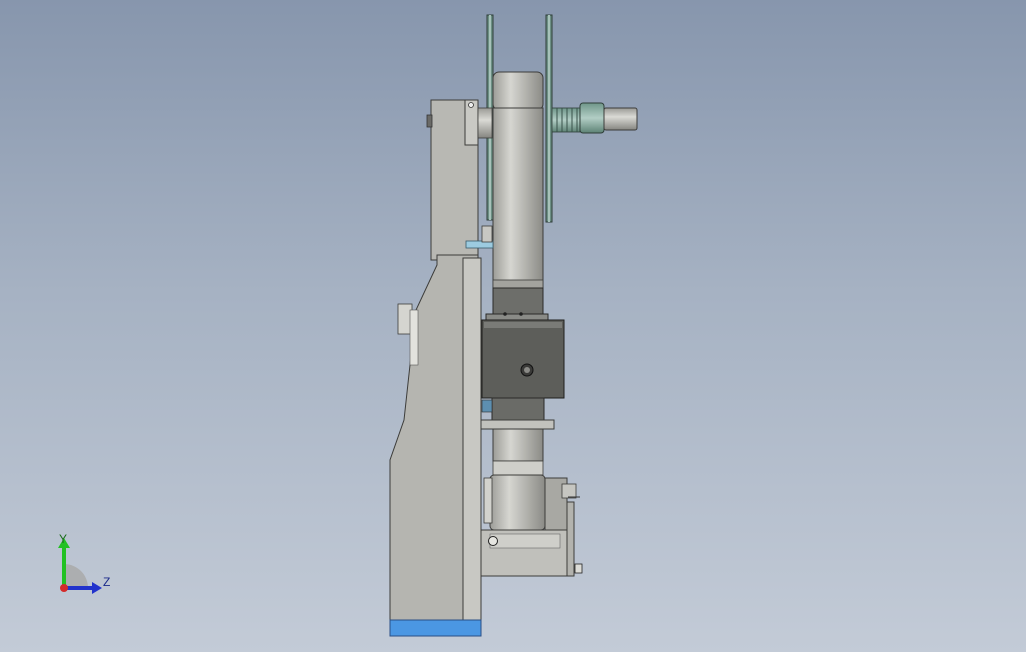  Describe the element at coordinates (523, 354) in the screenshot. I see `motor-housing` at that location.